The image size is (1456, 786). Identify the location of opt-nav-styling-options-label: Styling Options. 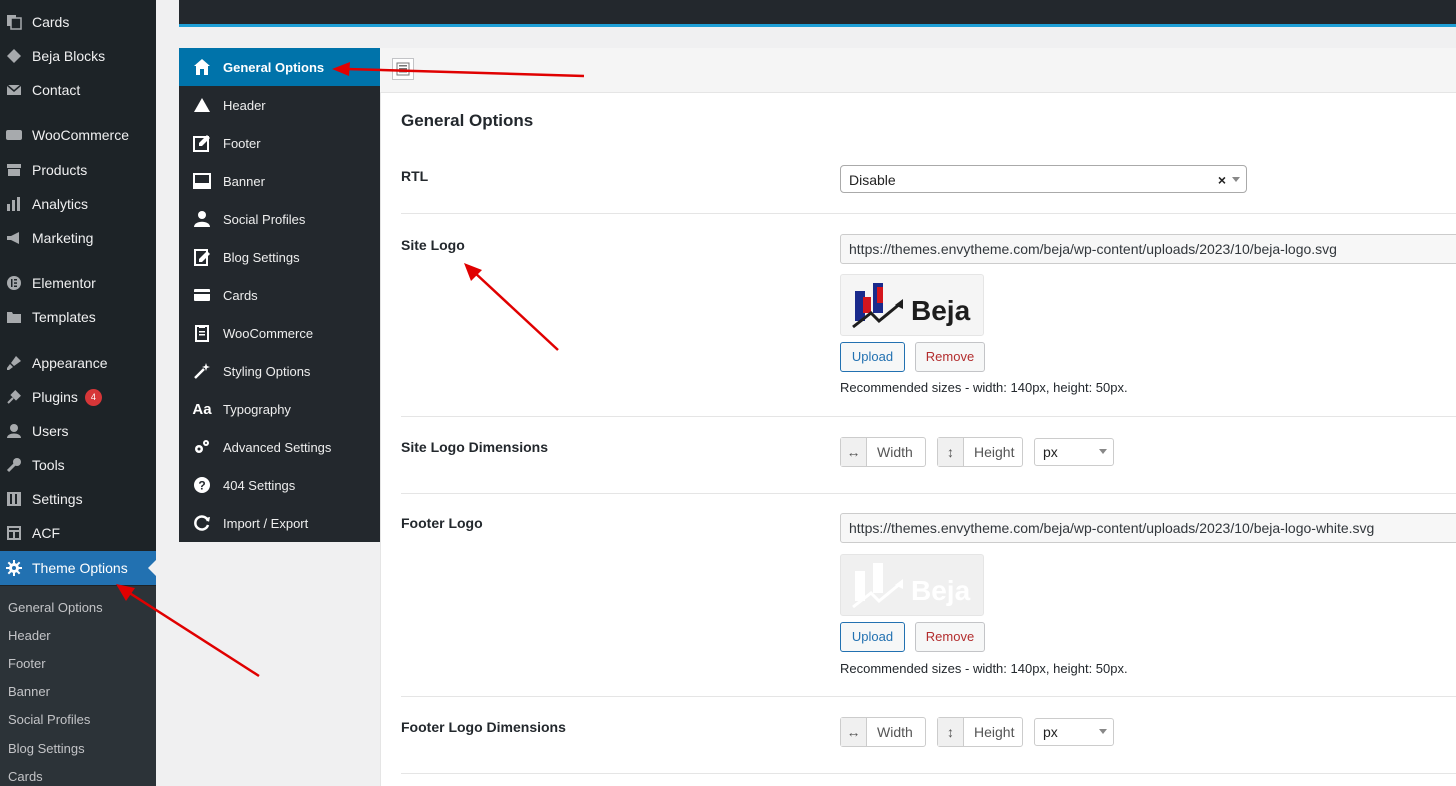
(267, 371).